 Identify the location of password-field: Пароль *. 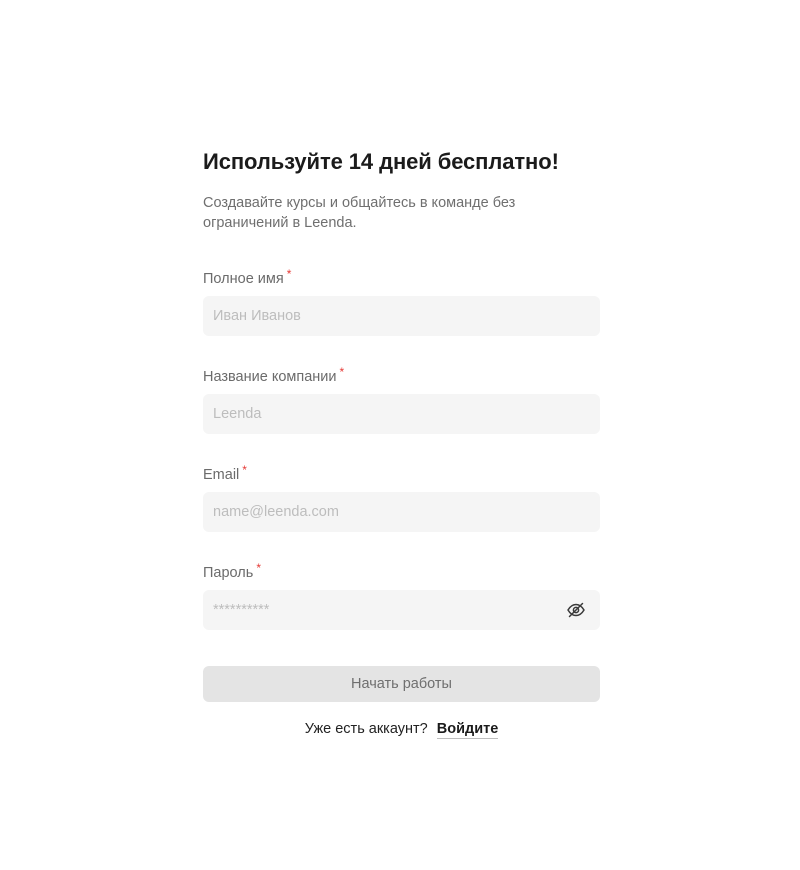
(401, 595).